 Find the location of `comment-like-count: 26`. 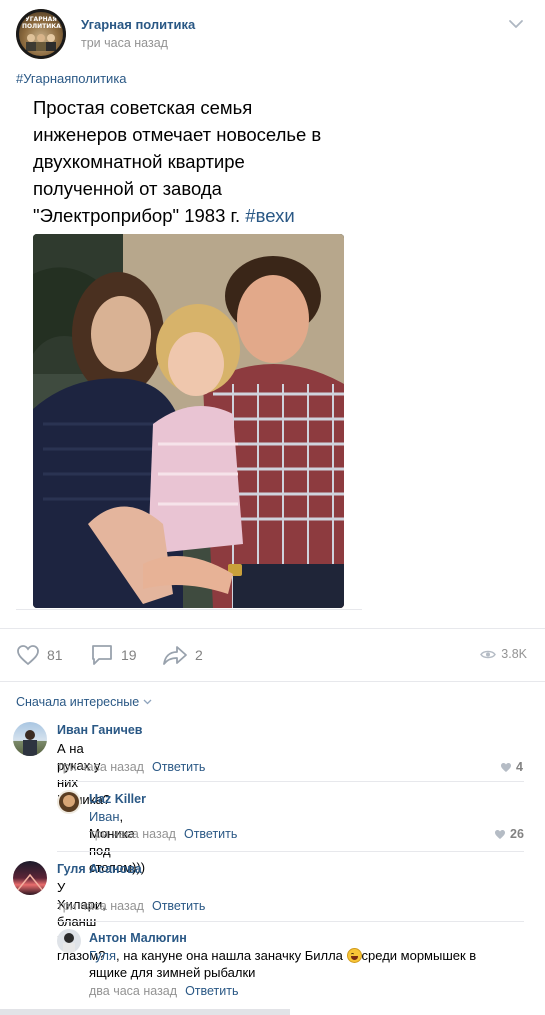

comment-like-count: 26 is located at coordinates (517, 834).